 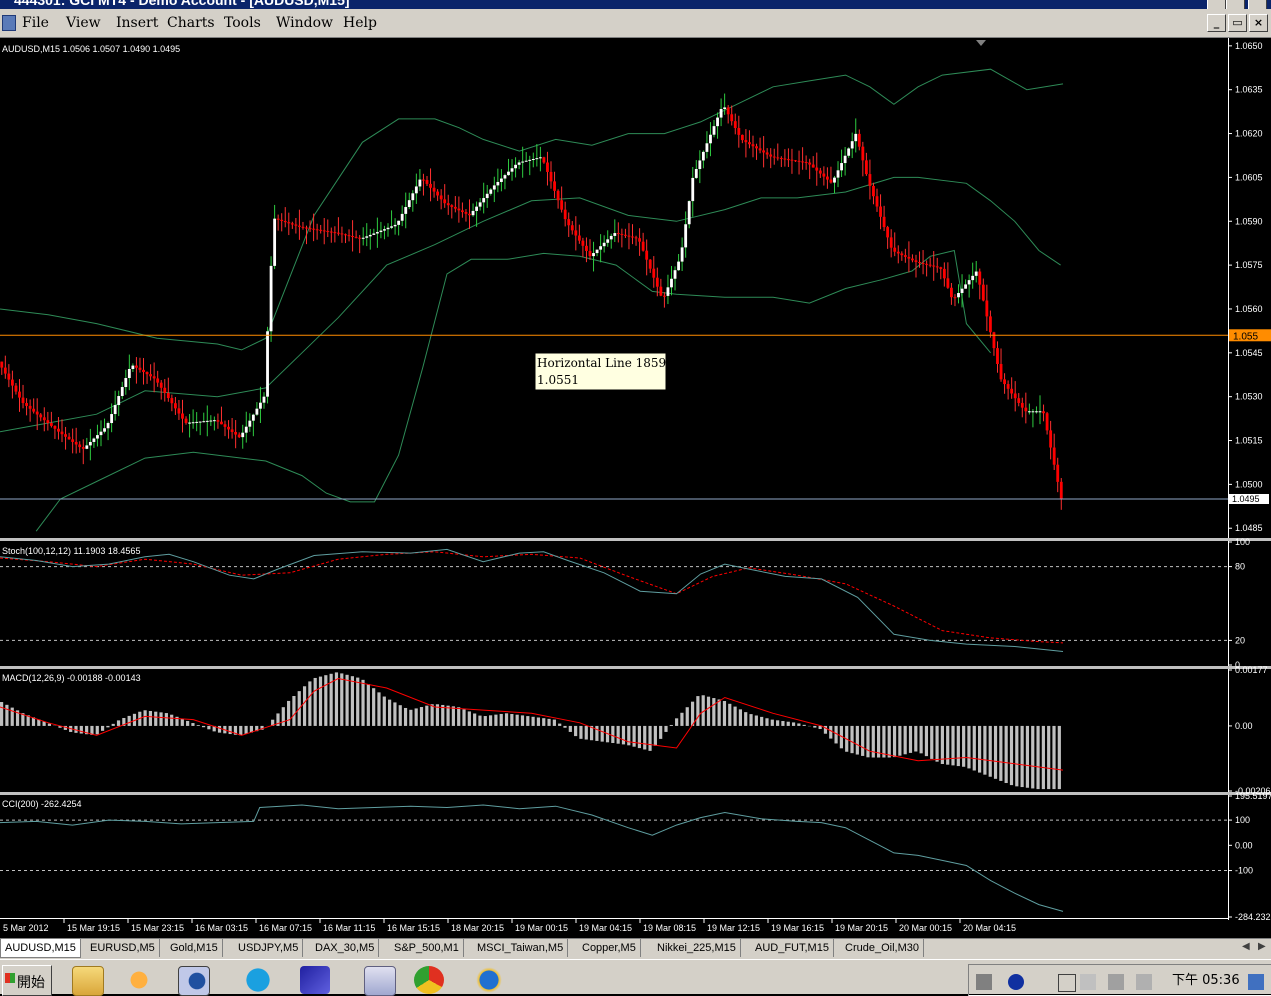 I want to click on clock: 下午 05:36, so click(x=1206, y=978).